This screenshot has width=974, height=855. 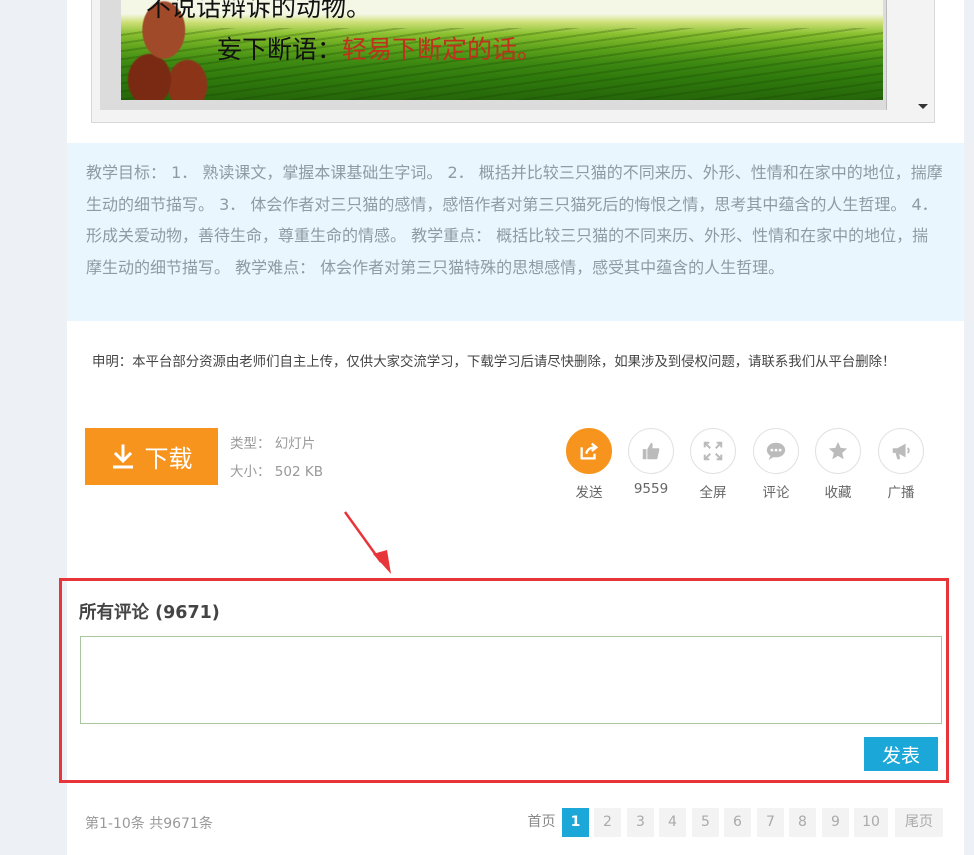 What do you see at coordinates (589, 451) in the screenshot?
I see `share-icon` at bounding box center [589, 451].